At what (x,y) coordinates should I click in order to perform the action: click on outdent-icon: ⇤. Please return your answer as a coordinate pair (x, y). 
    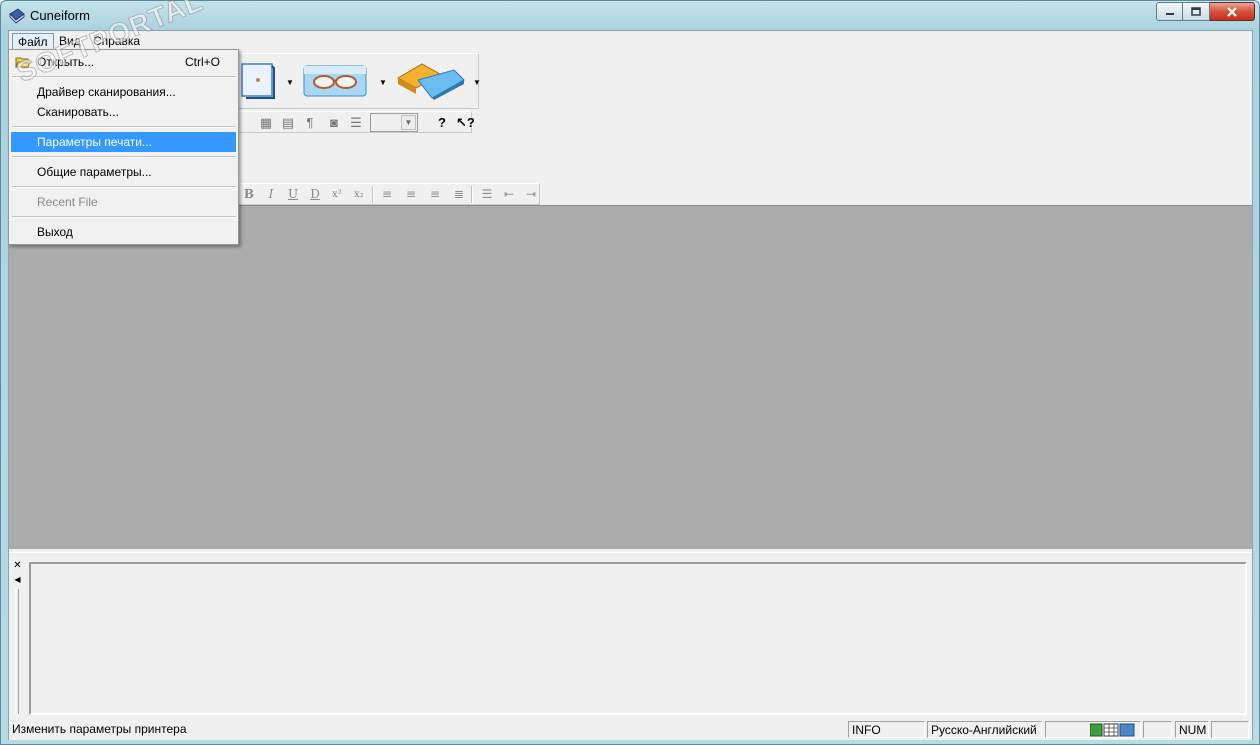
    Looking at the image, I should click on (509, 194).